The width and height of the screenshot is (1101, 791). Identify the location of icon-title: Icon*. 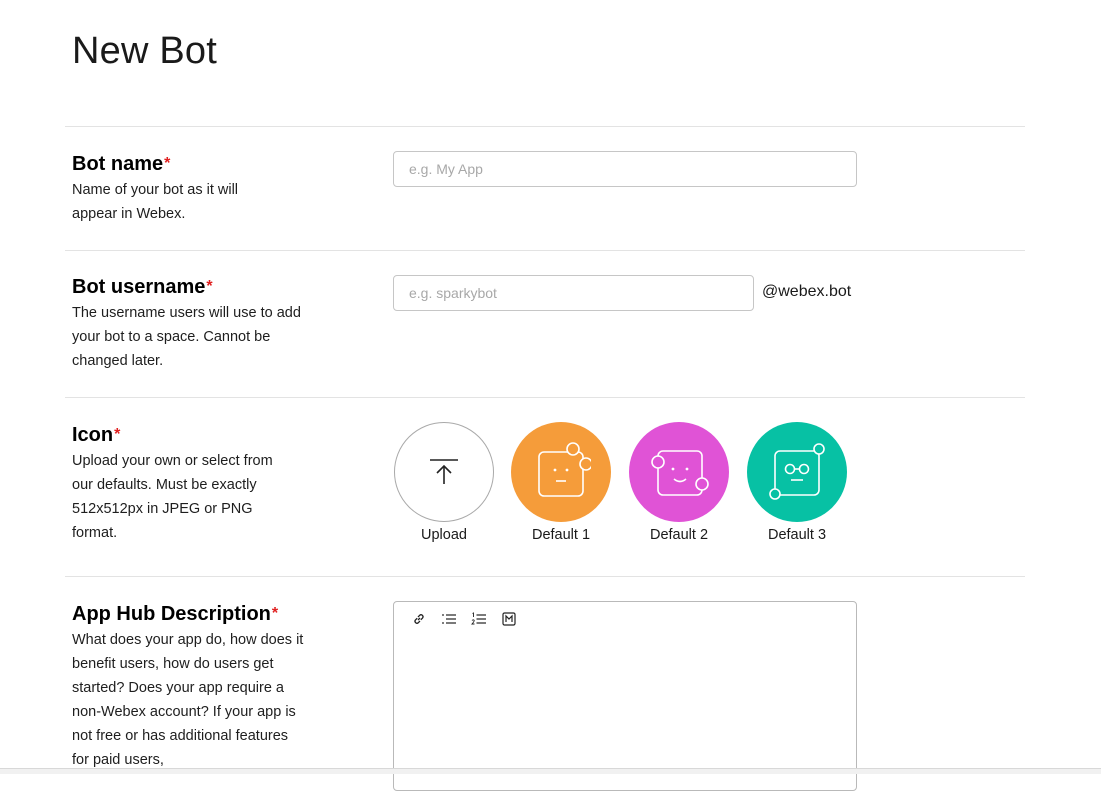
(192, 435).